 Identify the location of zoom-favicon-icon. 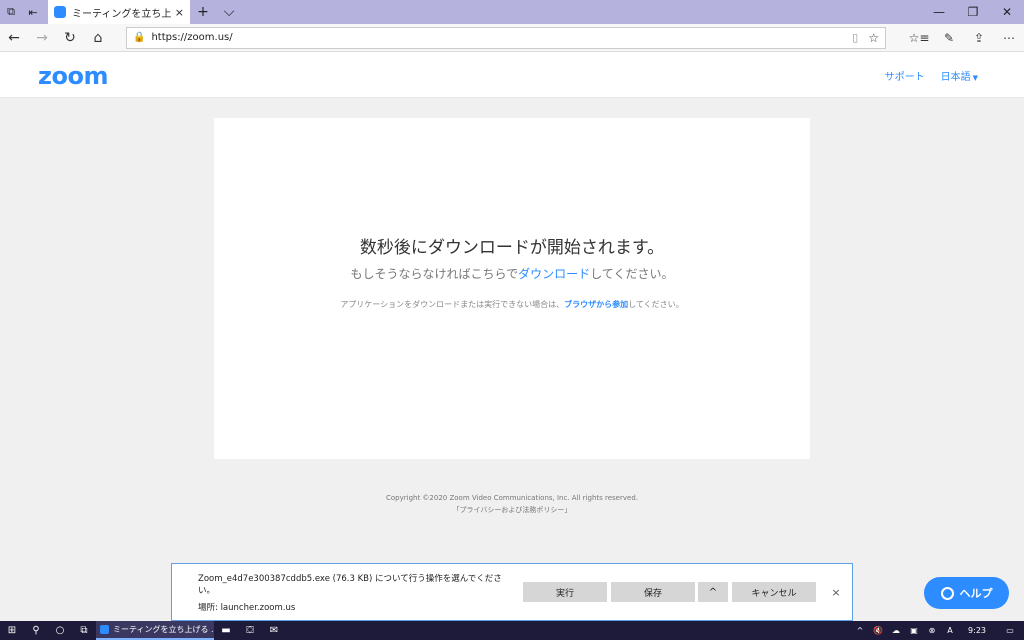
(60, 12).